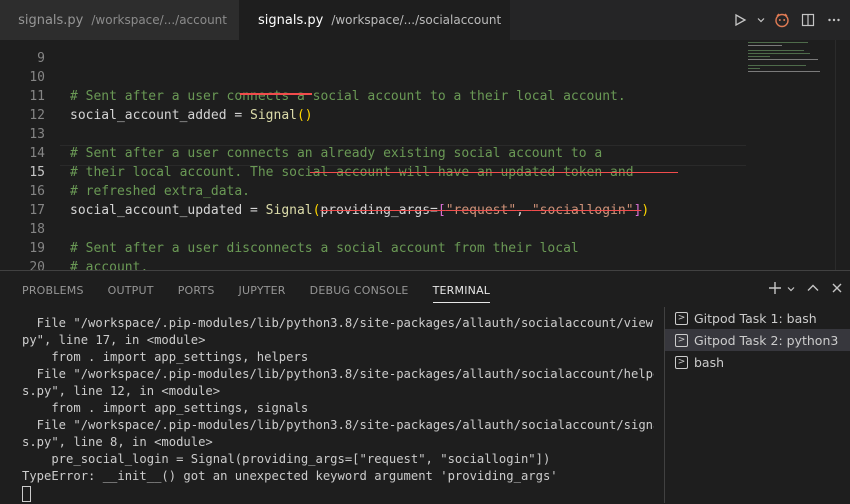  I want to click on error-squiggle, so click(276, 94).